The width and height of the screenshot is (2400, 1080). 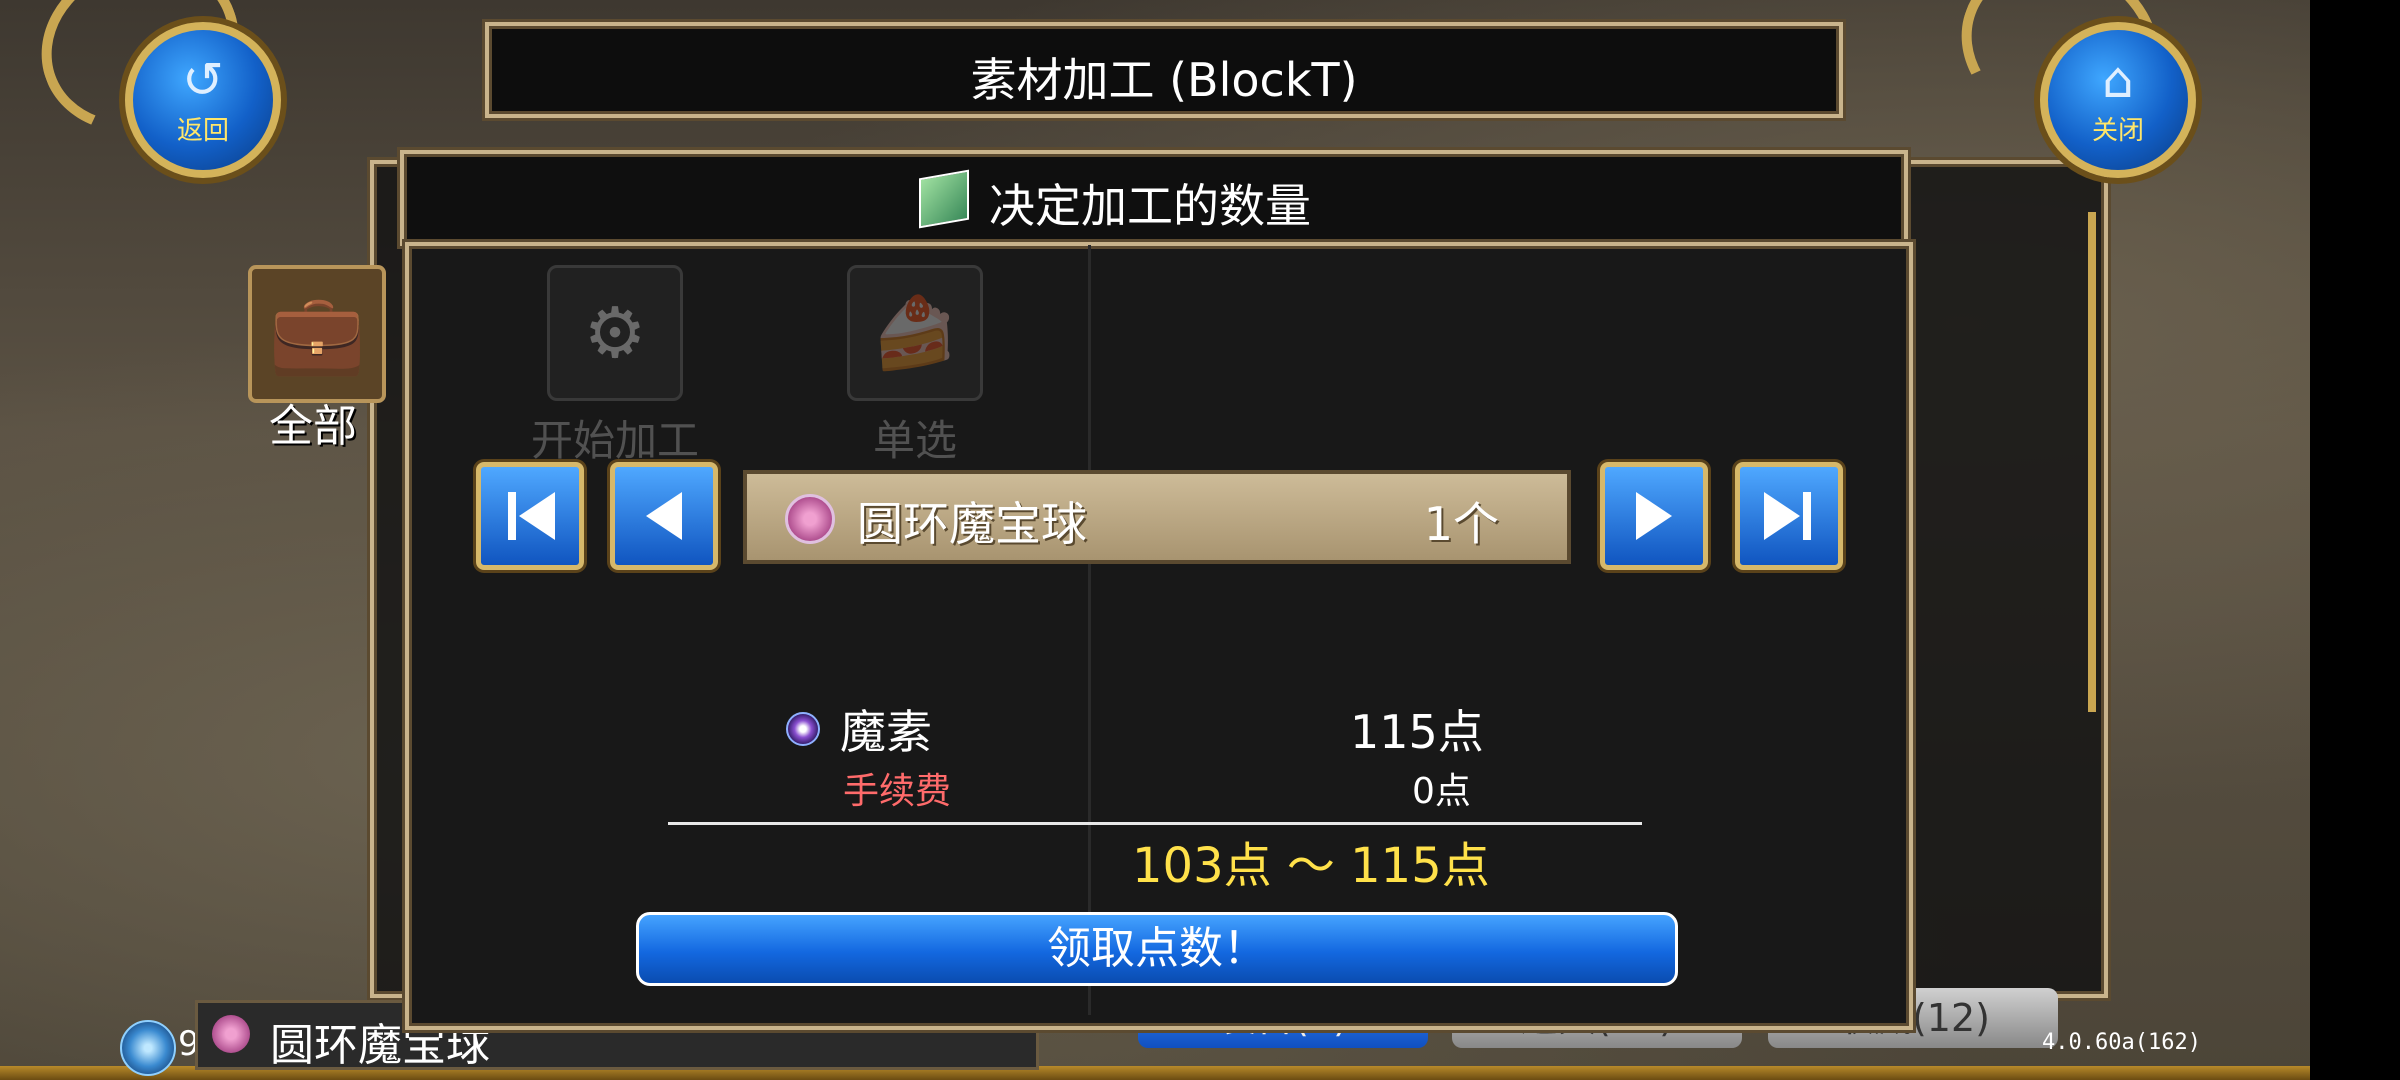 I want to click on selected-item-box: 圆环魔宝球 1个, so click(x=1157, y=517).